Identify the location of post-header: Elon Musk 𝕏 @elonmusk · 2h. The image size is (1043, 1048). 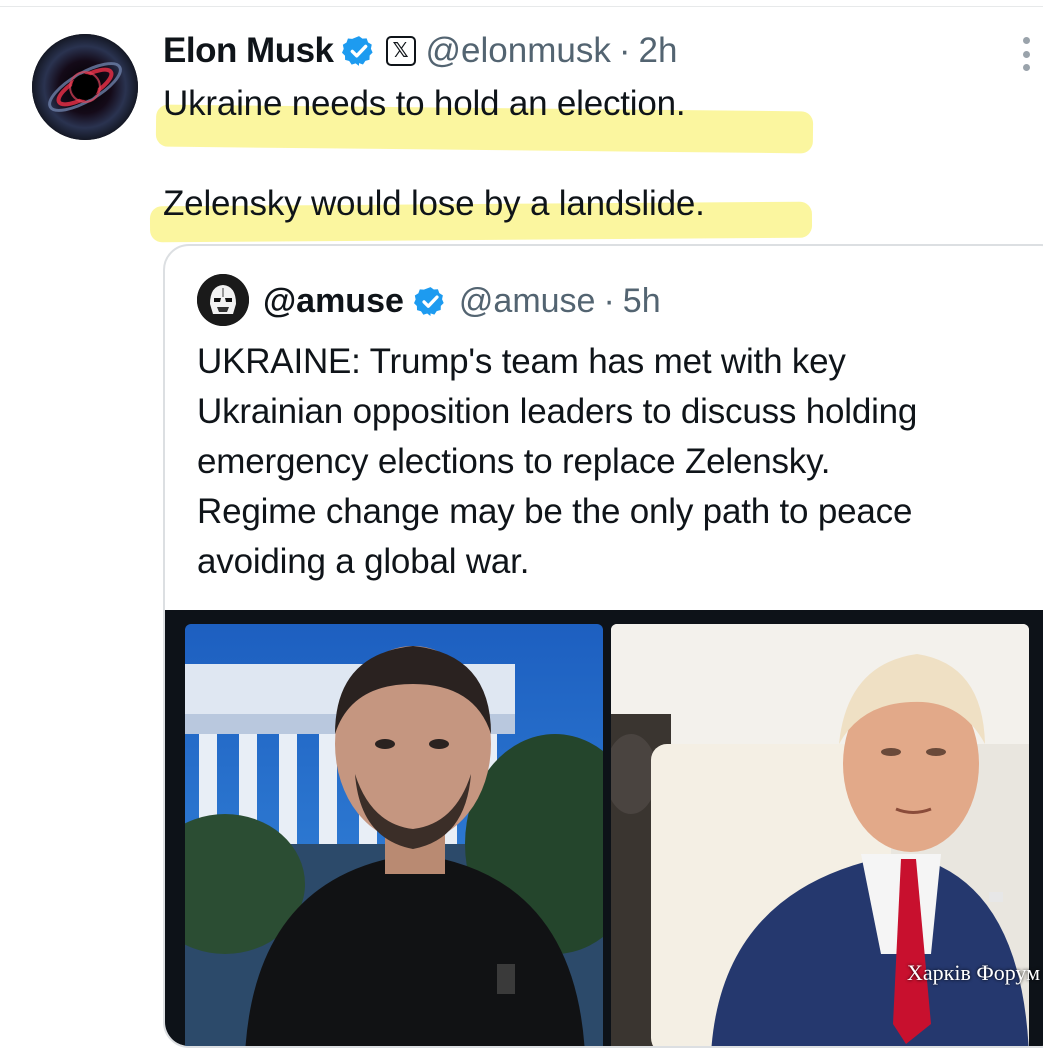
(420, 51).